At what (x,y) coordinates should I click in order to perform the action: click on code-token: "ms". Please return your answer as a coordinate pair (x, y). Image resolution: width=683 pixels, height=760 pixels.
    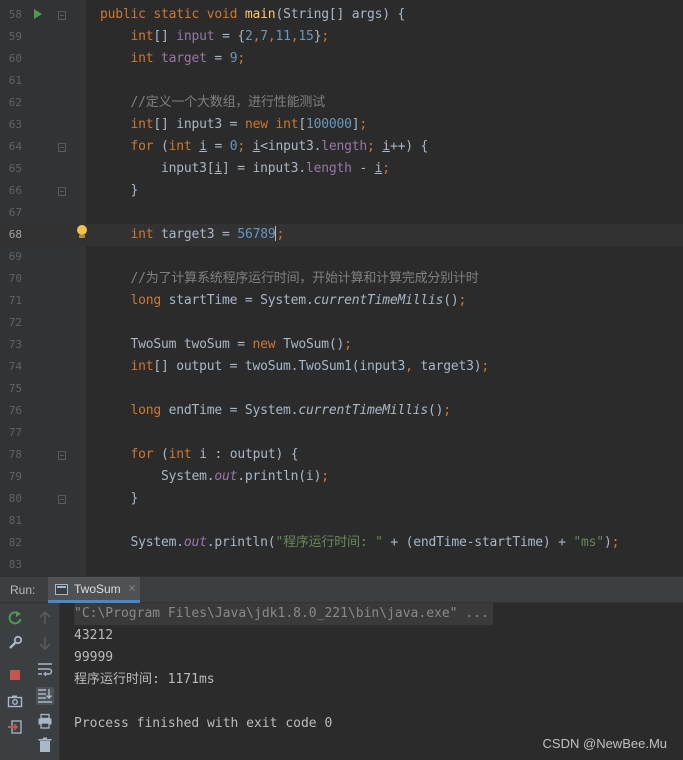
    Looking at the image, I should click on (588, 542).